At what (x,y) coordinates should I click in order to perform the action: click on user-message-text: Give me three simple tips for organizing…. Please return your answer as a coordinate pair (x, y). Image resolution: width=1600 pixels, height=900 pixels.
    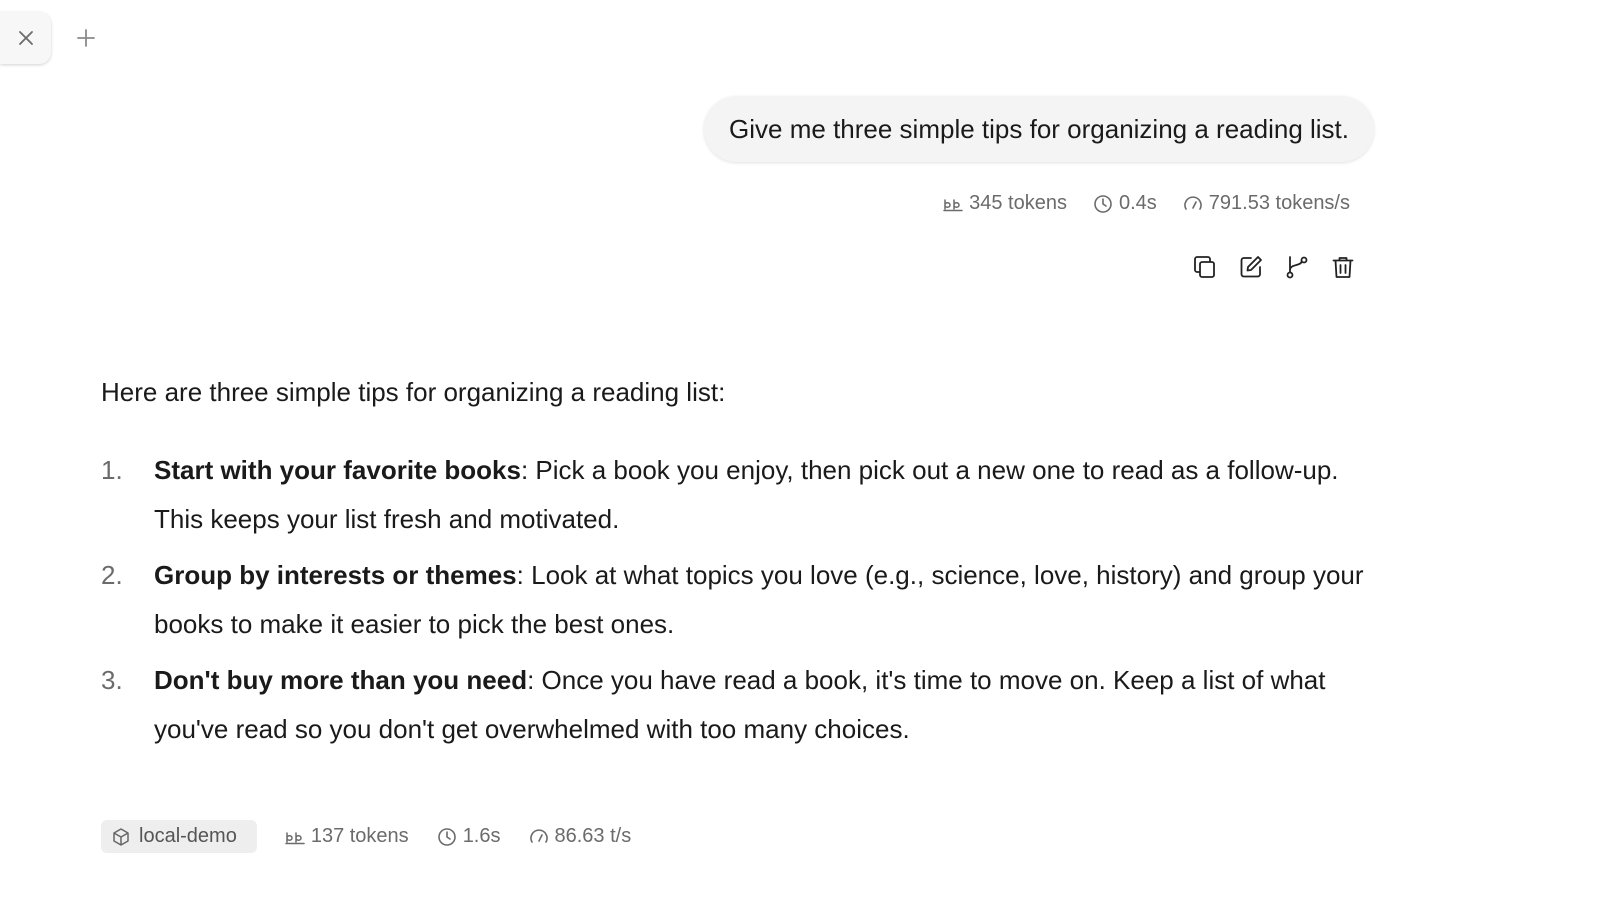
    Looking at the image, I should click on (1039, 128).